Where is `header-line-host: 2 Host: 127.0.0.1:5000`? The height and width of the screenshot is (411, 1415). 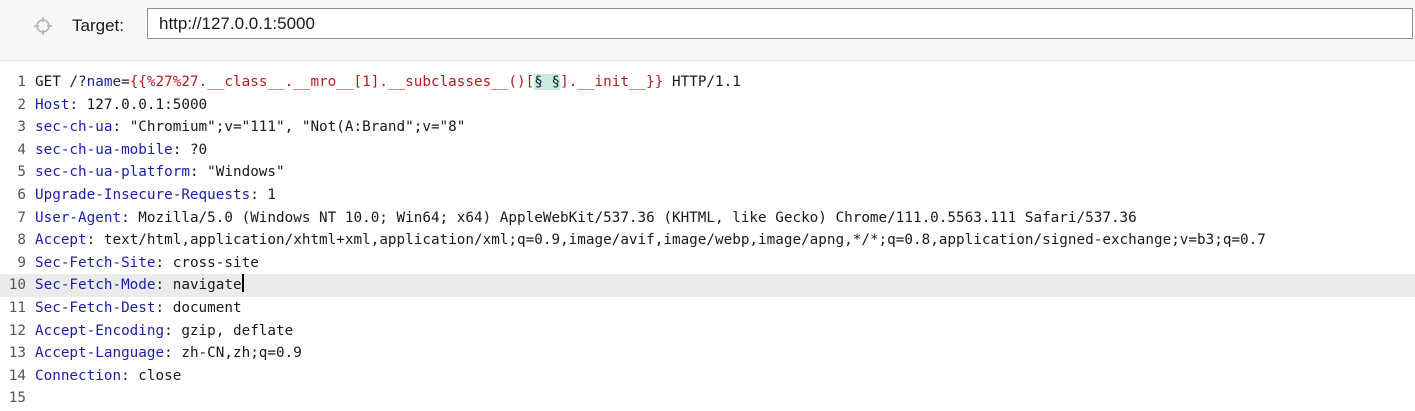
header-line-host: 2 Host: 127.0.0.1:5000 is located at coordinates (707, 105).